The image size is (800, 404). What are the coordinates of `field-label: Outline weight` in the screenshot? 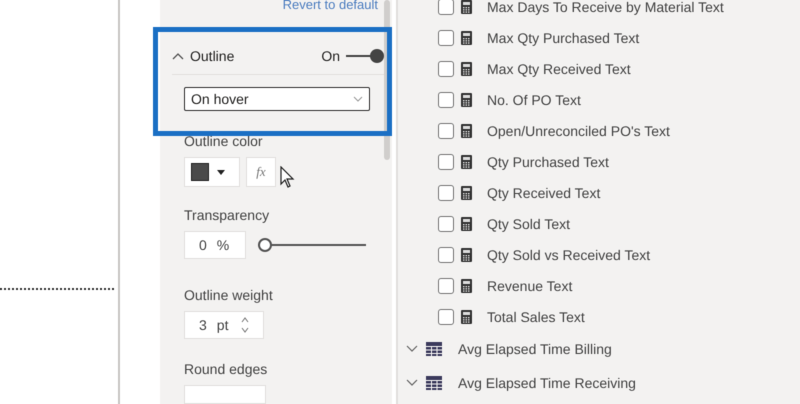 It's located at (229, 295).